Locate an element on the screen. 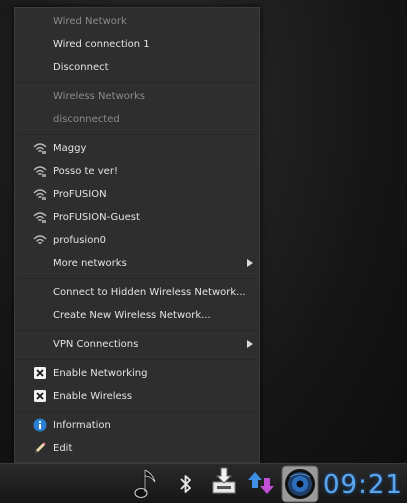 This screenshot has height=503, width=407. bluetooth-icon is located at coordinates (186, 484).